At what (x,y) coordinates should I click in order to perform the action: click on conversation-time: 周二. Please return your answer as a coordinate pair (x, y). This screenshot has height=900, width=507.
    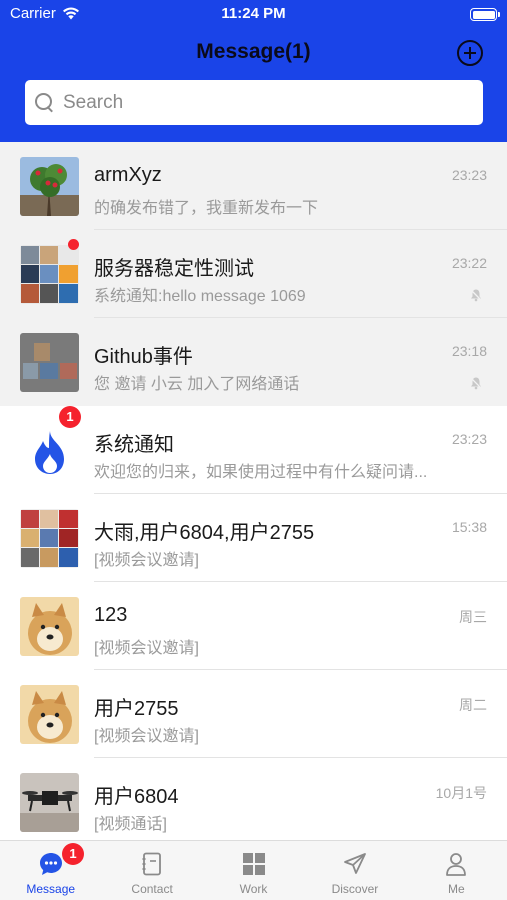
    Looking at the image, I should click on (473, 705).